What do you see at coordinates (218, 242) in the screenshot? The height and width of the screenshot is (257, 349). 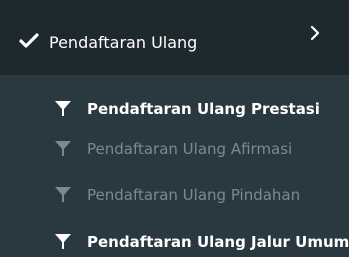 I see `submenu-item-label: Pendaftaran Ulang Jalur Umum` at bounding box center [218, 242].